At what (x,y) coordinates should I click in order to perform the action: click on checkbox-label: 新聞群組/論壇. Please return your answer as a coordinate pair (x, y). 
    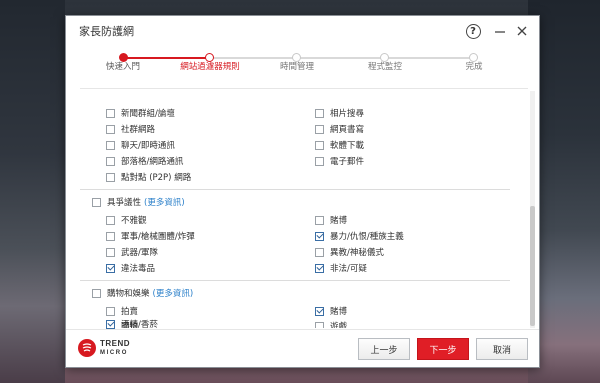
    Looking at the image, I should click on (148, 114).